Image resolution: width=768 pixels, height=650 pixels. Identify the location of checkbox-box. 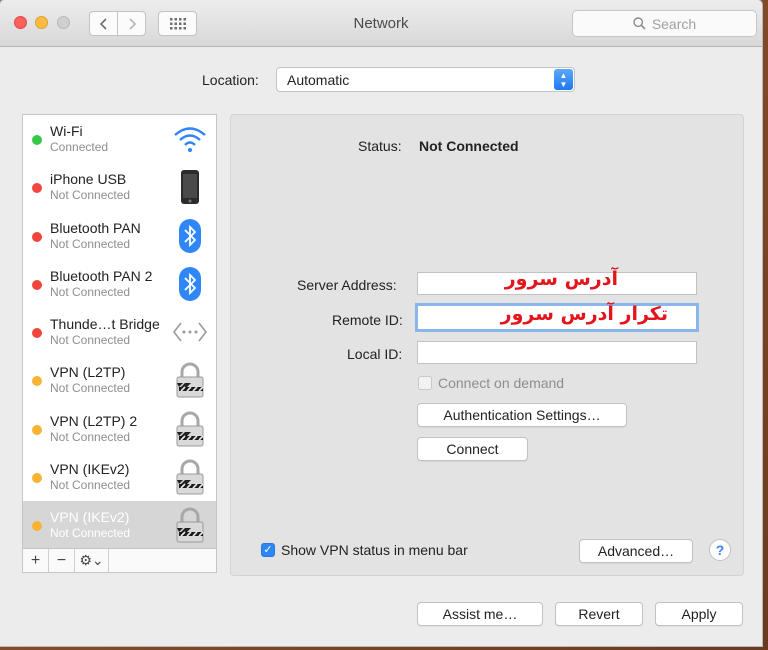
(425, 383).